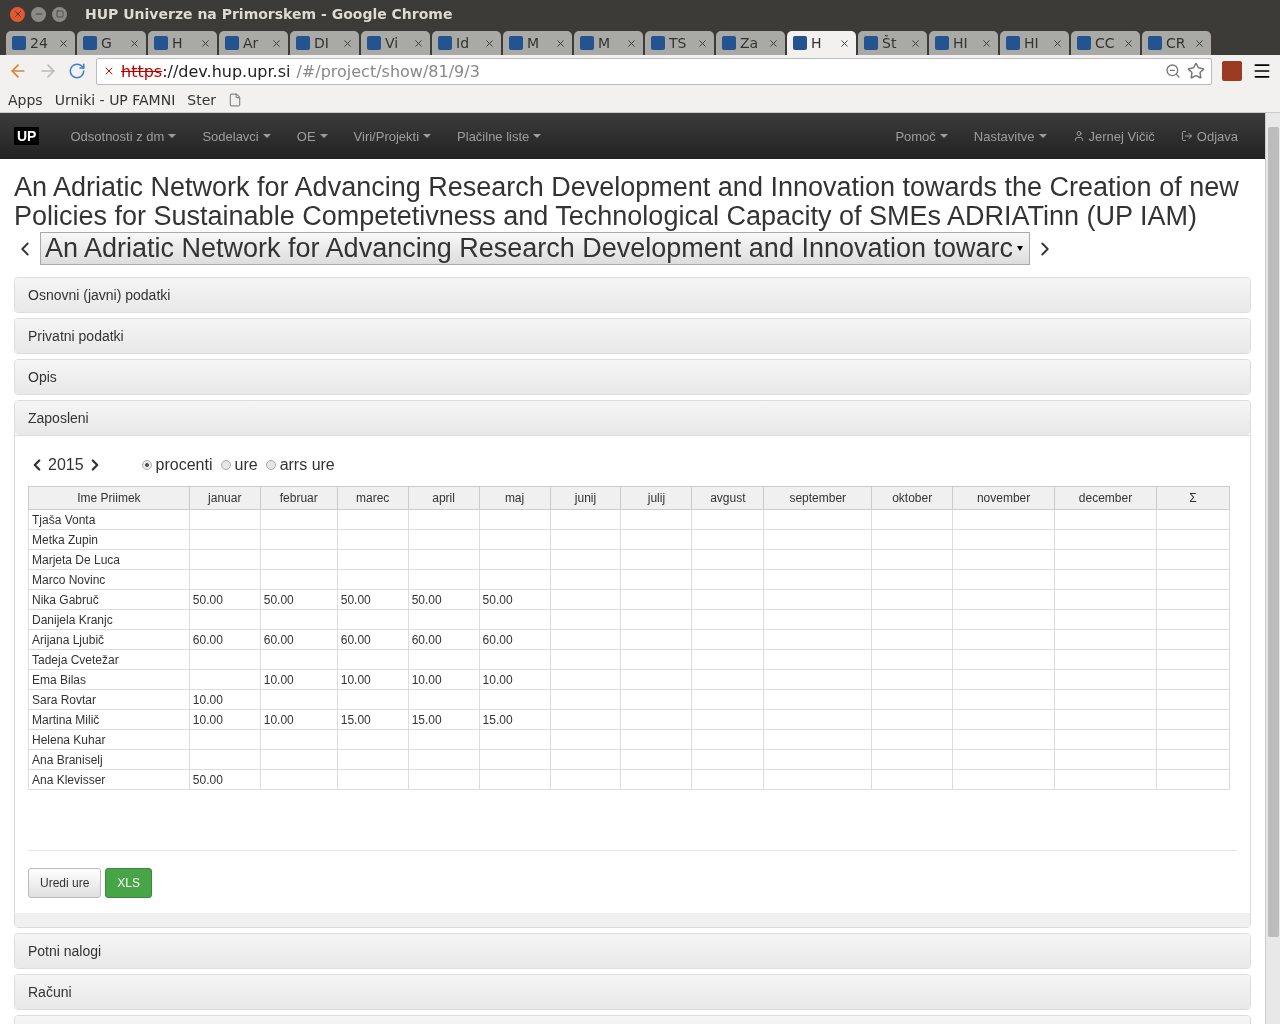 This screenshot has height=1024, width=1280. Describe the element at coordinates (892, 43) in the screenshot. I see `browser-tab: Št` at that location.